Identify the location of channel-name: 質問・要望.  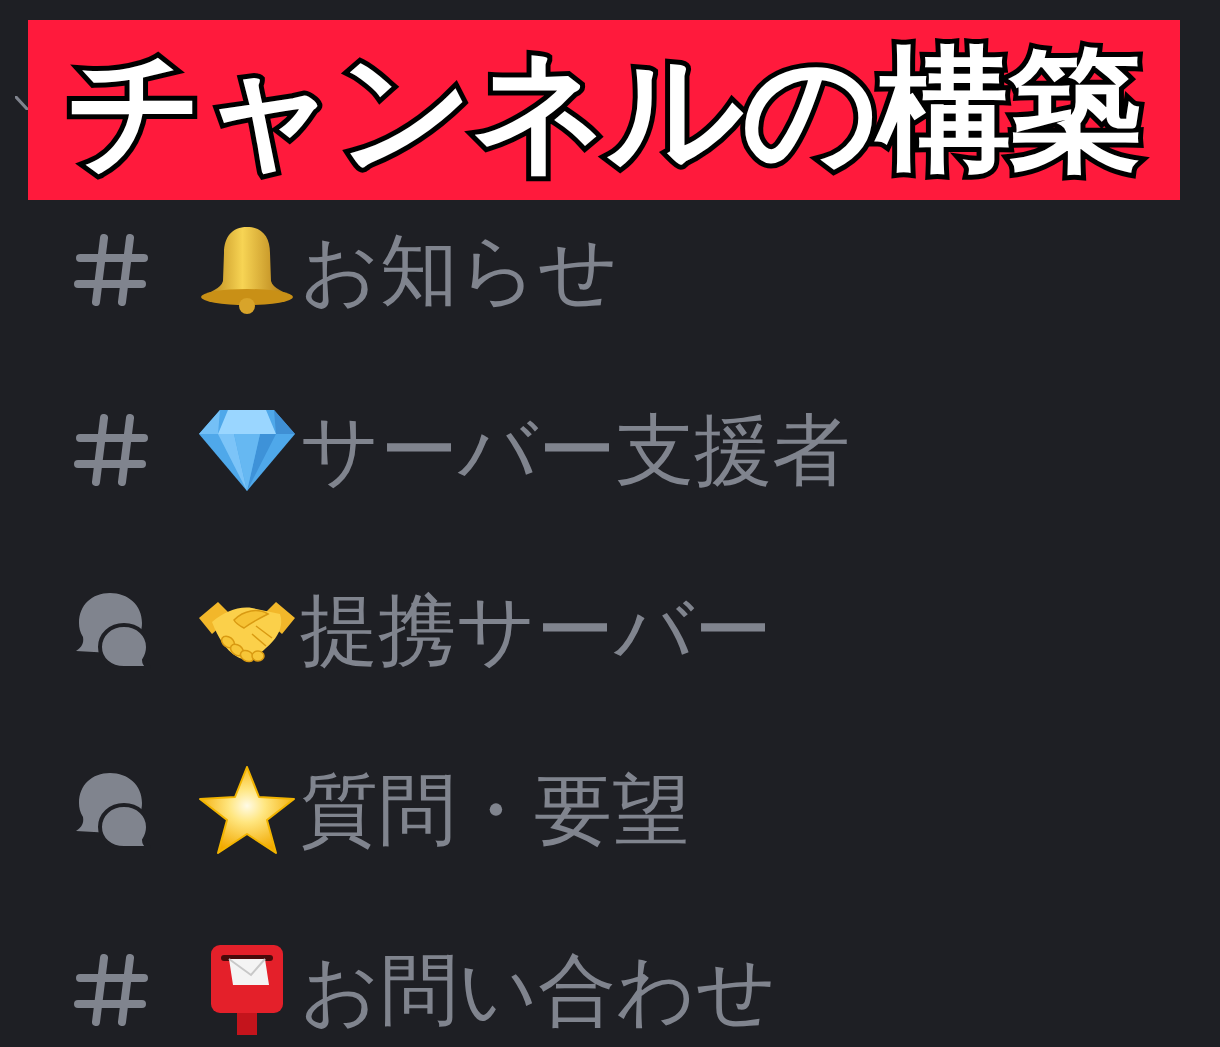
(495, 810).